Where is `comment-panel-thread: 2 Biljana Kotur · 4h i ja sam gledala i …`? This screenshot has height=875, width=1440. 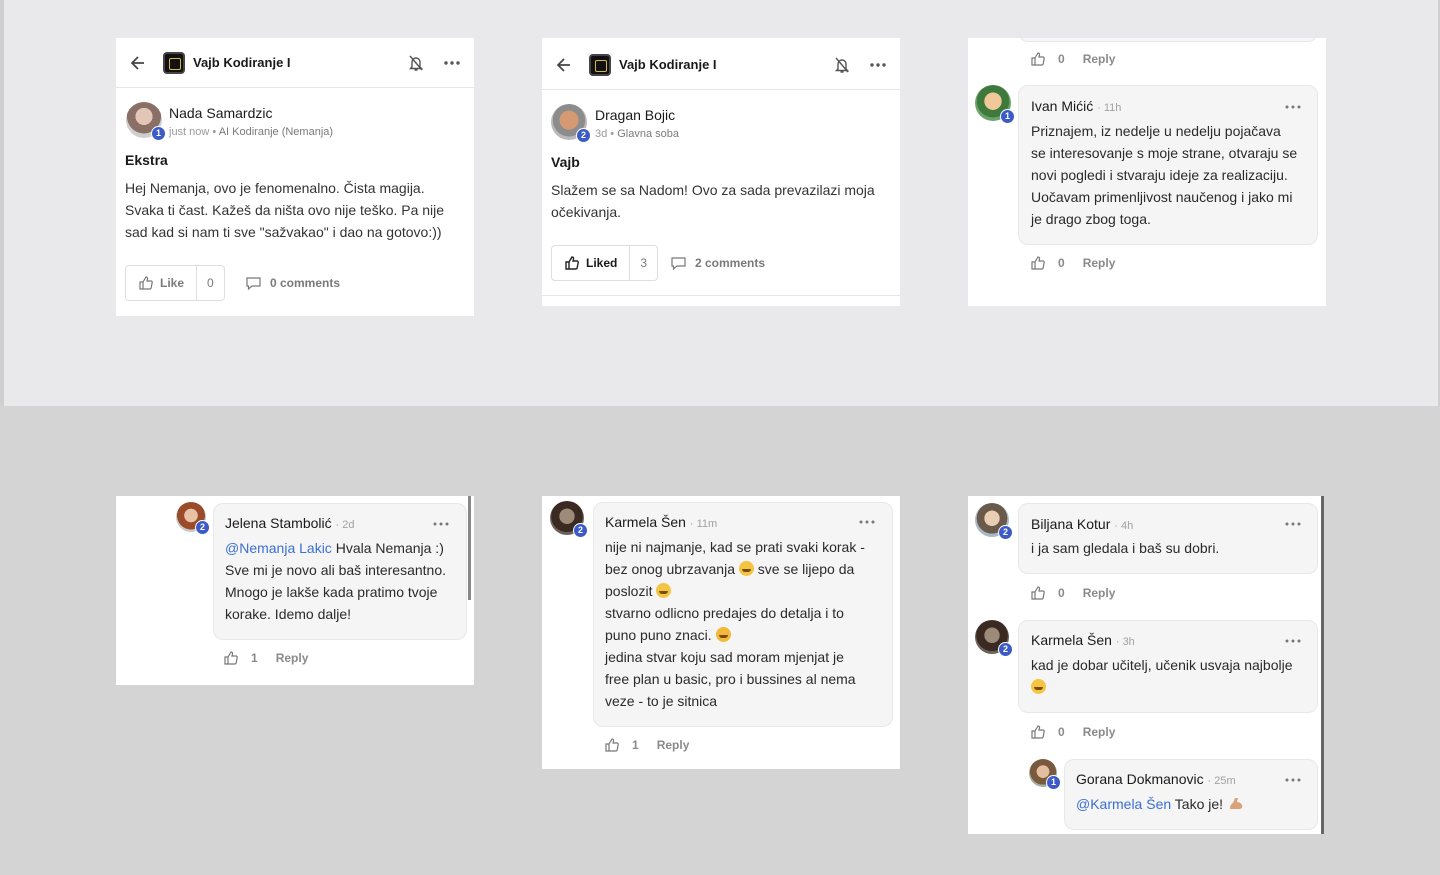
comment-panel-thread: 2 Biljana Kotur · 4h i ja sam gledala i … is located at coordinates (1146, 665).